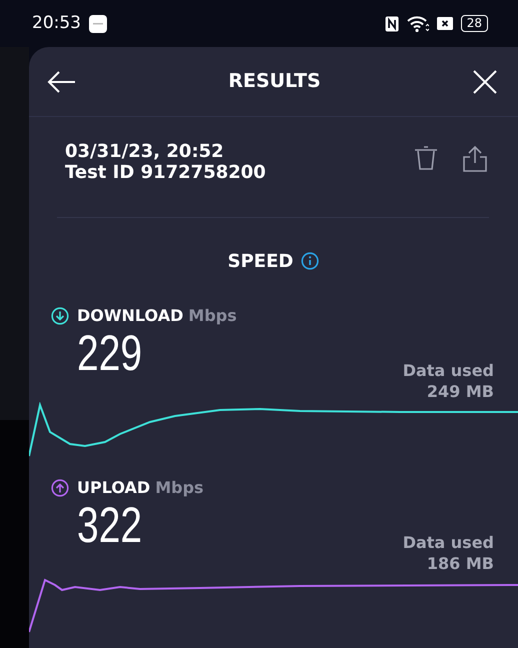  I want to click on section-title: SPEED, so click(261, 262).